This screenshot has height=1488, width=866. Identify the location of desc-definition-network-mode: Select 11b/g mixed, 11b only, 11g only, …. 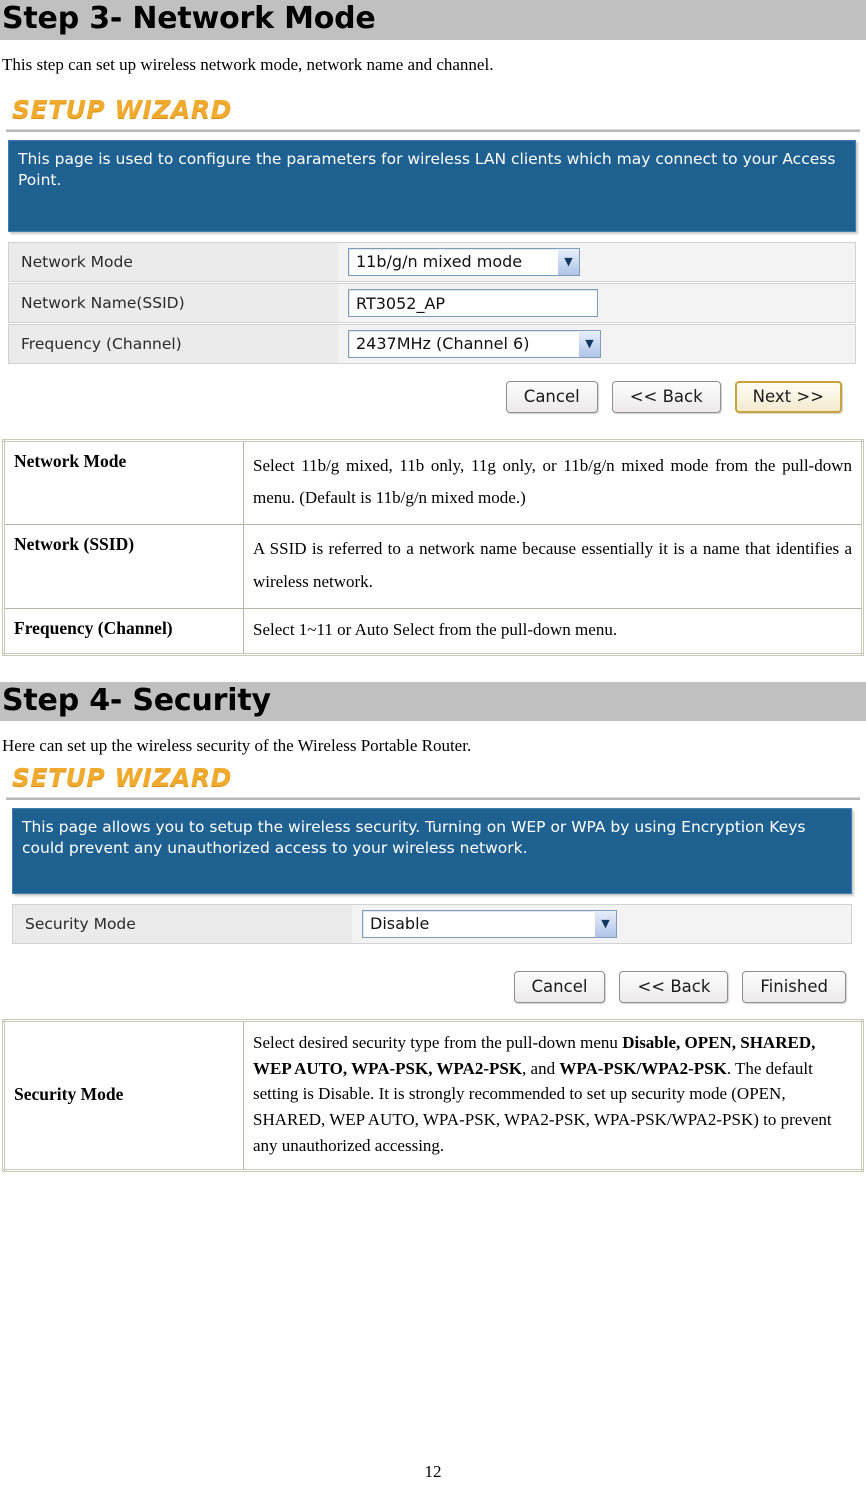
(553, 482).